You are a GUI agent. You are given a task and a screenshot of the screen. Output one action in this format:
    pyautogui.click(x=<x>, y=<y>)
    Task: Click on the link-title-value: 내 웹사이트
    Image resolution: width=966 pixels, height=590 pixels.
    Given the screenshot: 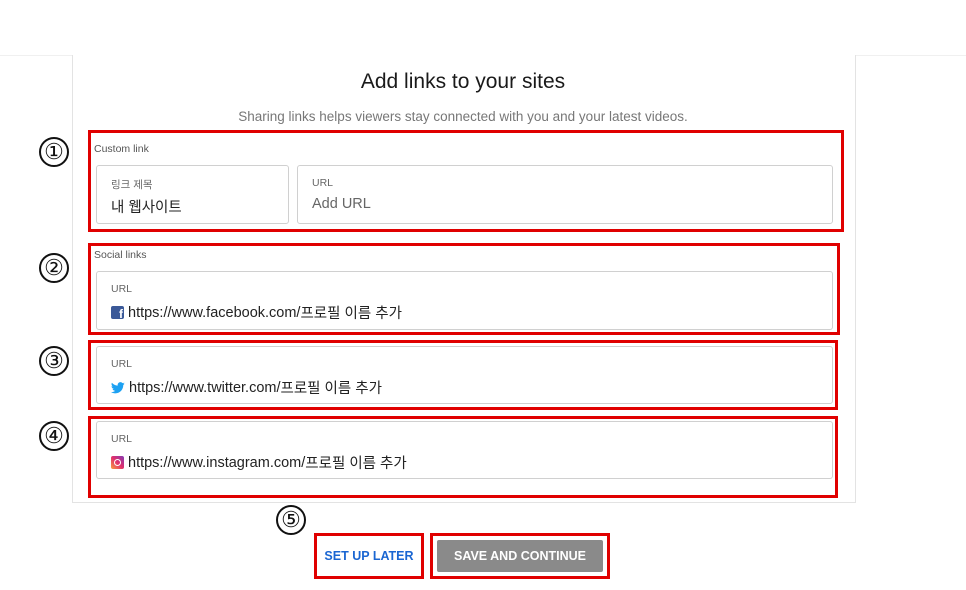 What is the action you would take?
    pyautogui.click(x=146, y=206)
    